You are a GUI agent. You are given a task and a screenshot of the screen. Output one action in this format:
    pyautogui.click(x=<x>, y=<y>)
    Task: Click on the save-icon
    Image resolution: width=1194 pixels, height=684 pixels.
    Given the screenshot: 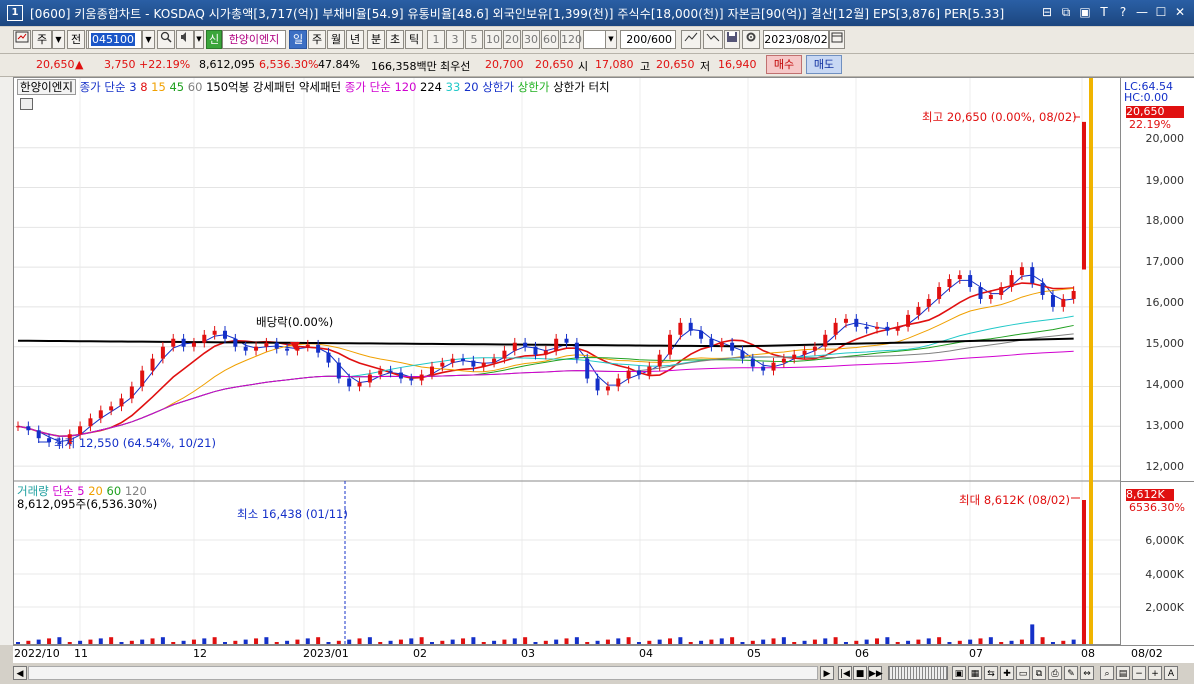 What is the action you would take?
    pyautogui.click(x=732, y=39)
    